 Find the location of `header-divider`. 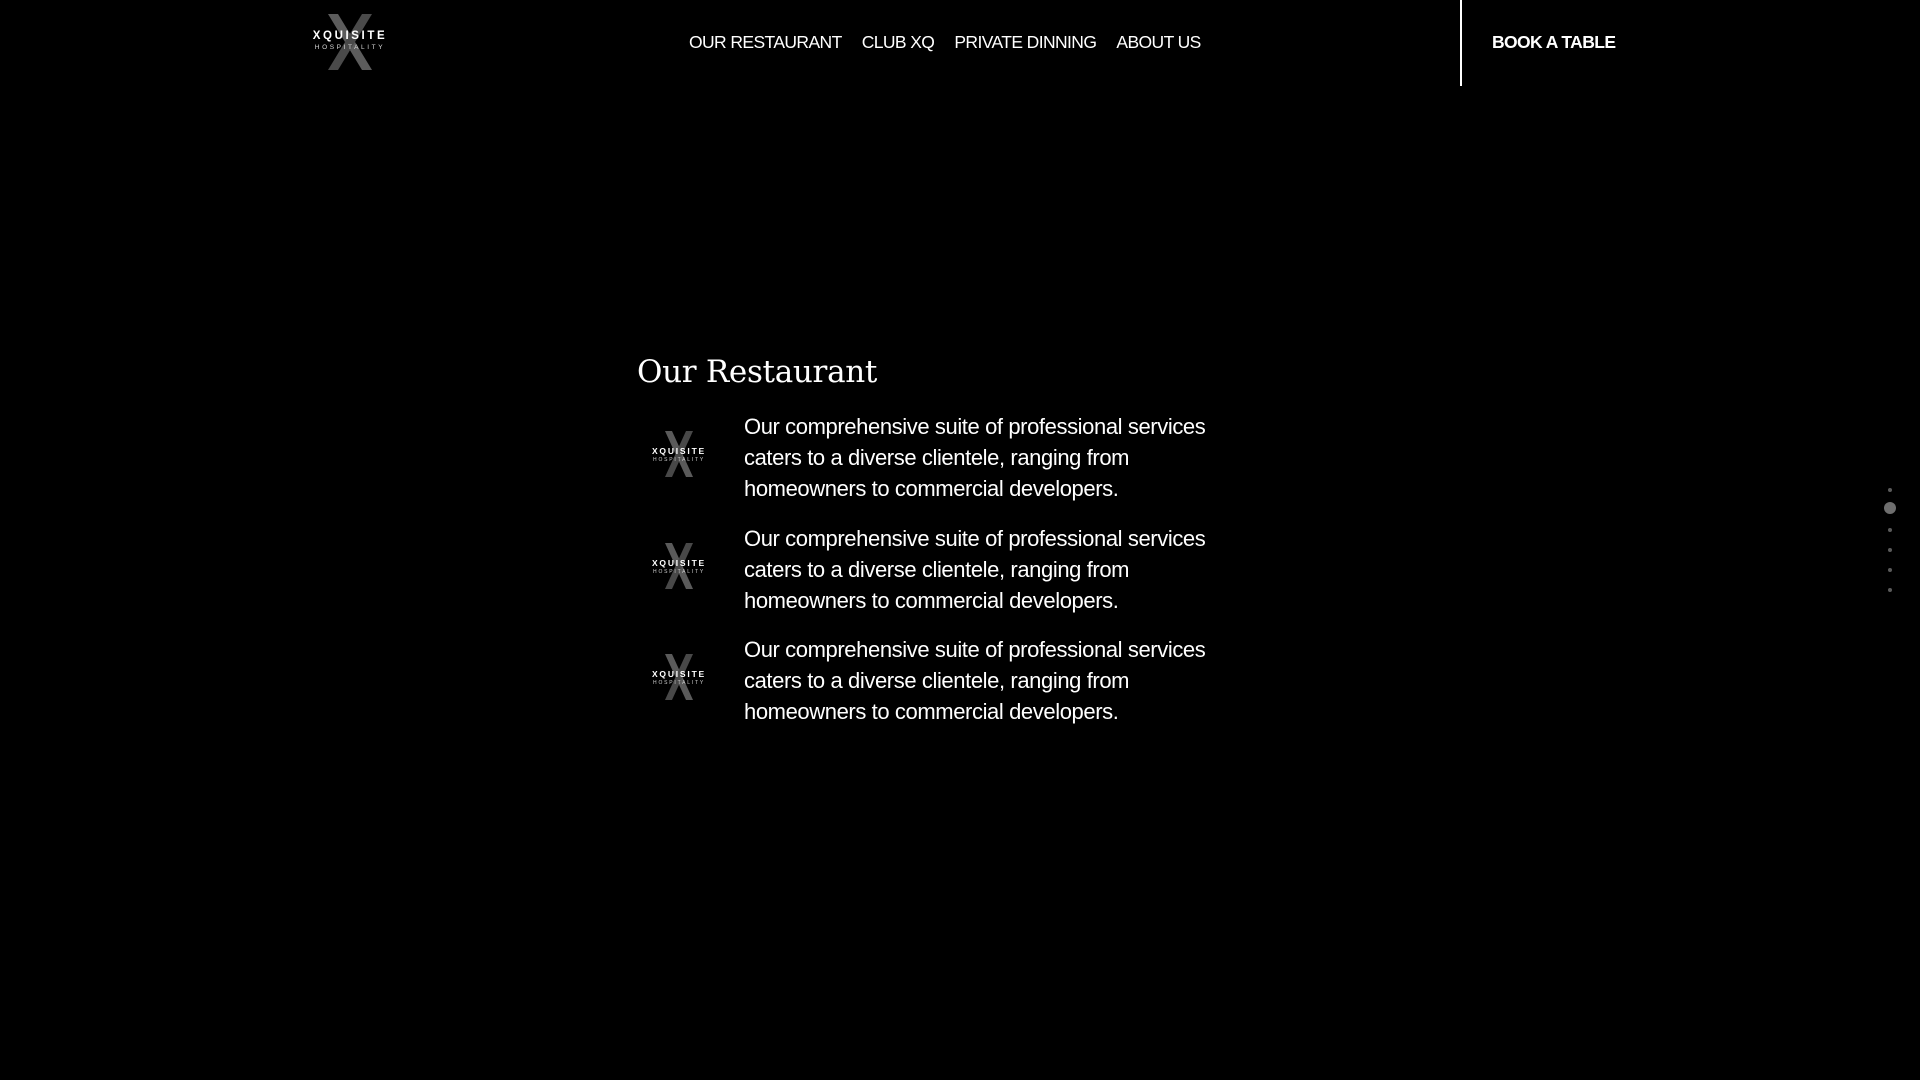

header-divider is located at coordinates (1461, 43).